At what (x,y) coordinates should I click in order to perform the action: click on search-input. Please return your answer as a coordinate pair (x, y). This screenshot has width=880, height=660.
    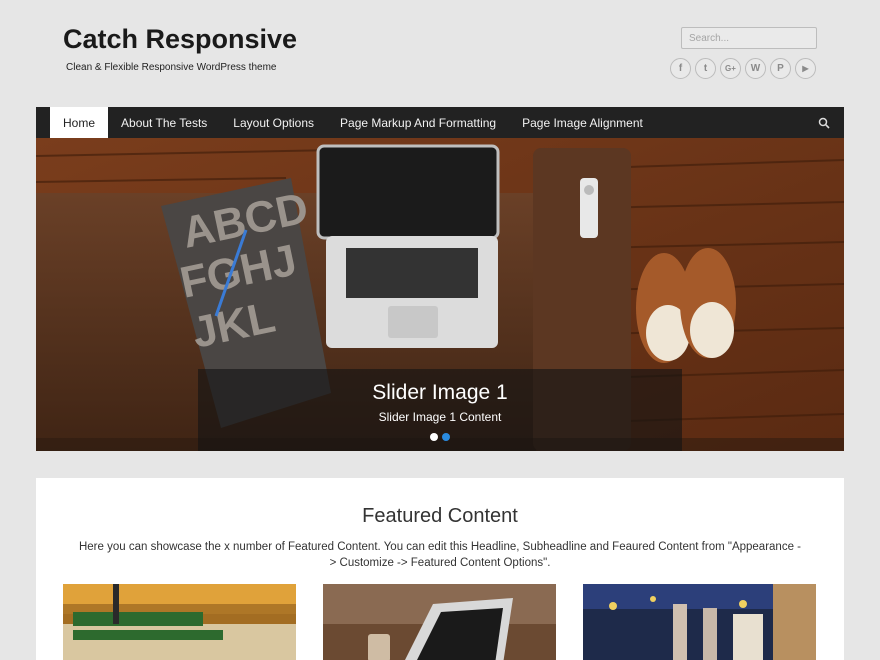
    Looking at the image, I should click on (749, 38).